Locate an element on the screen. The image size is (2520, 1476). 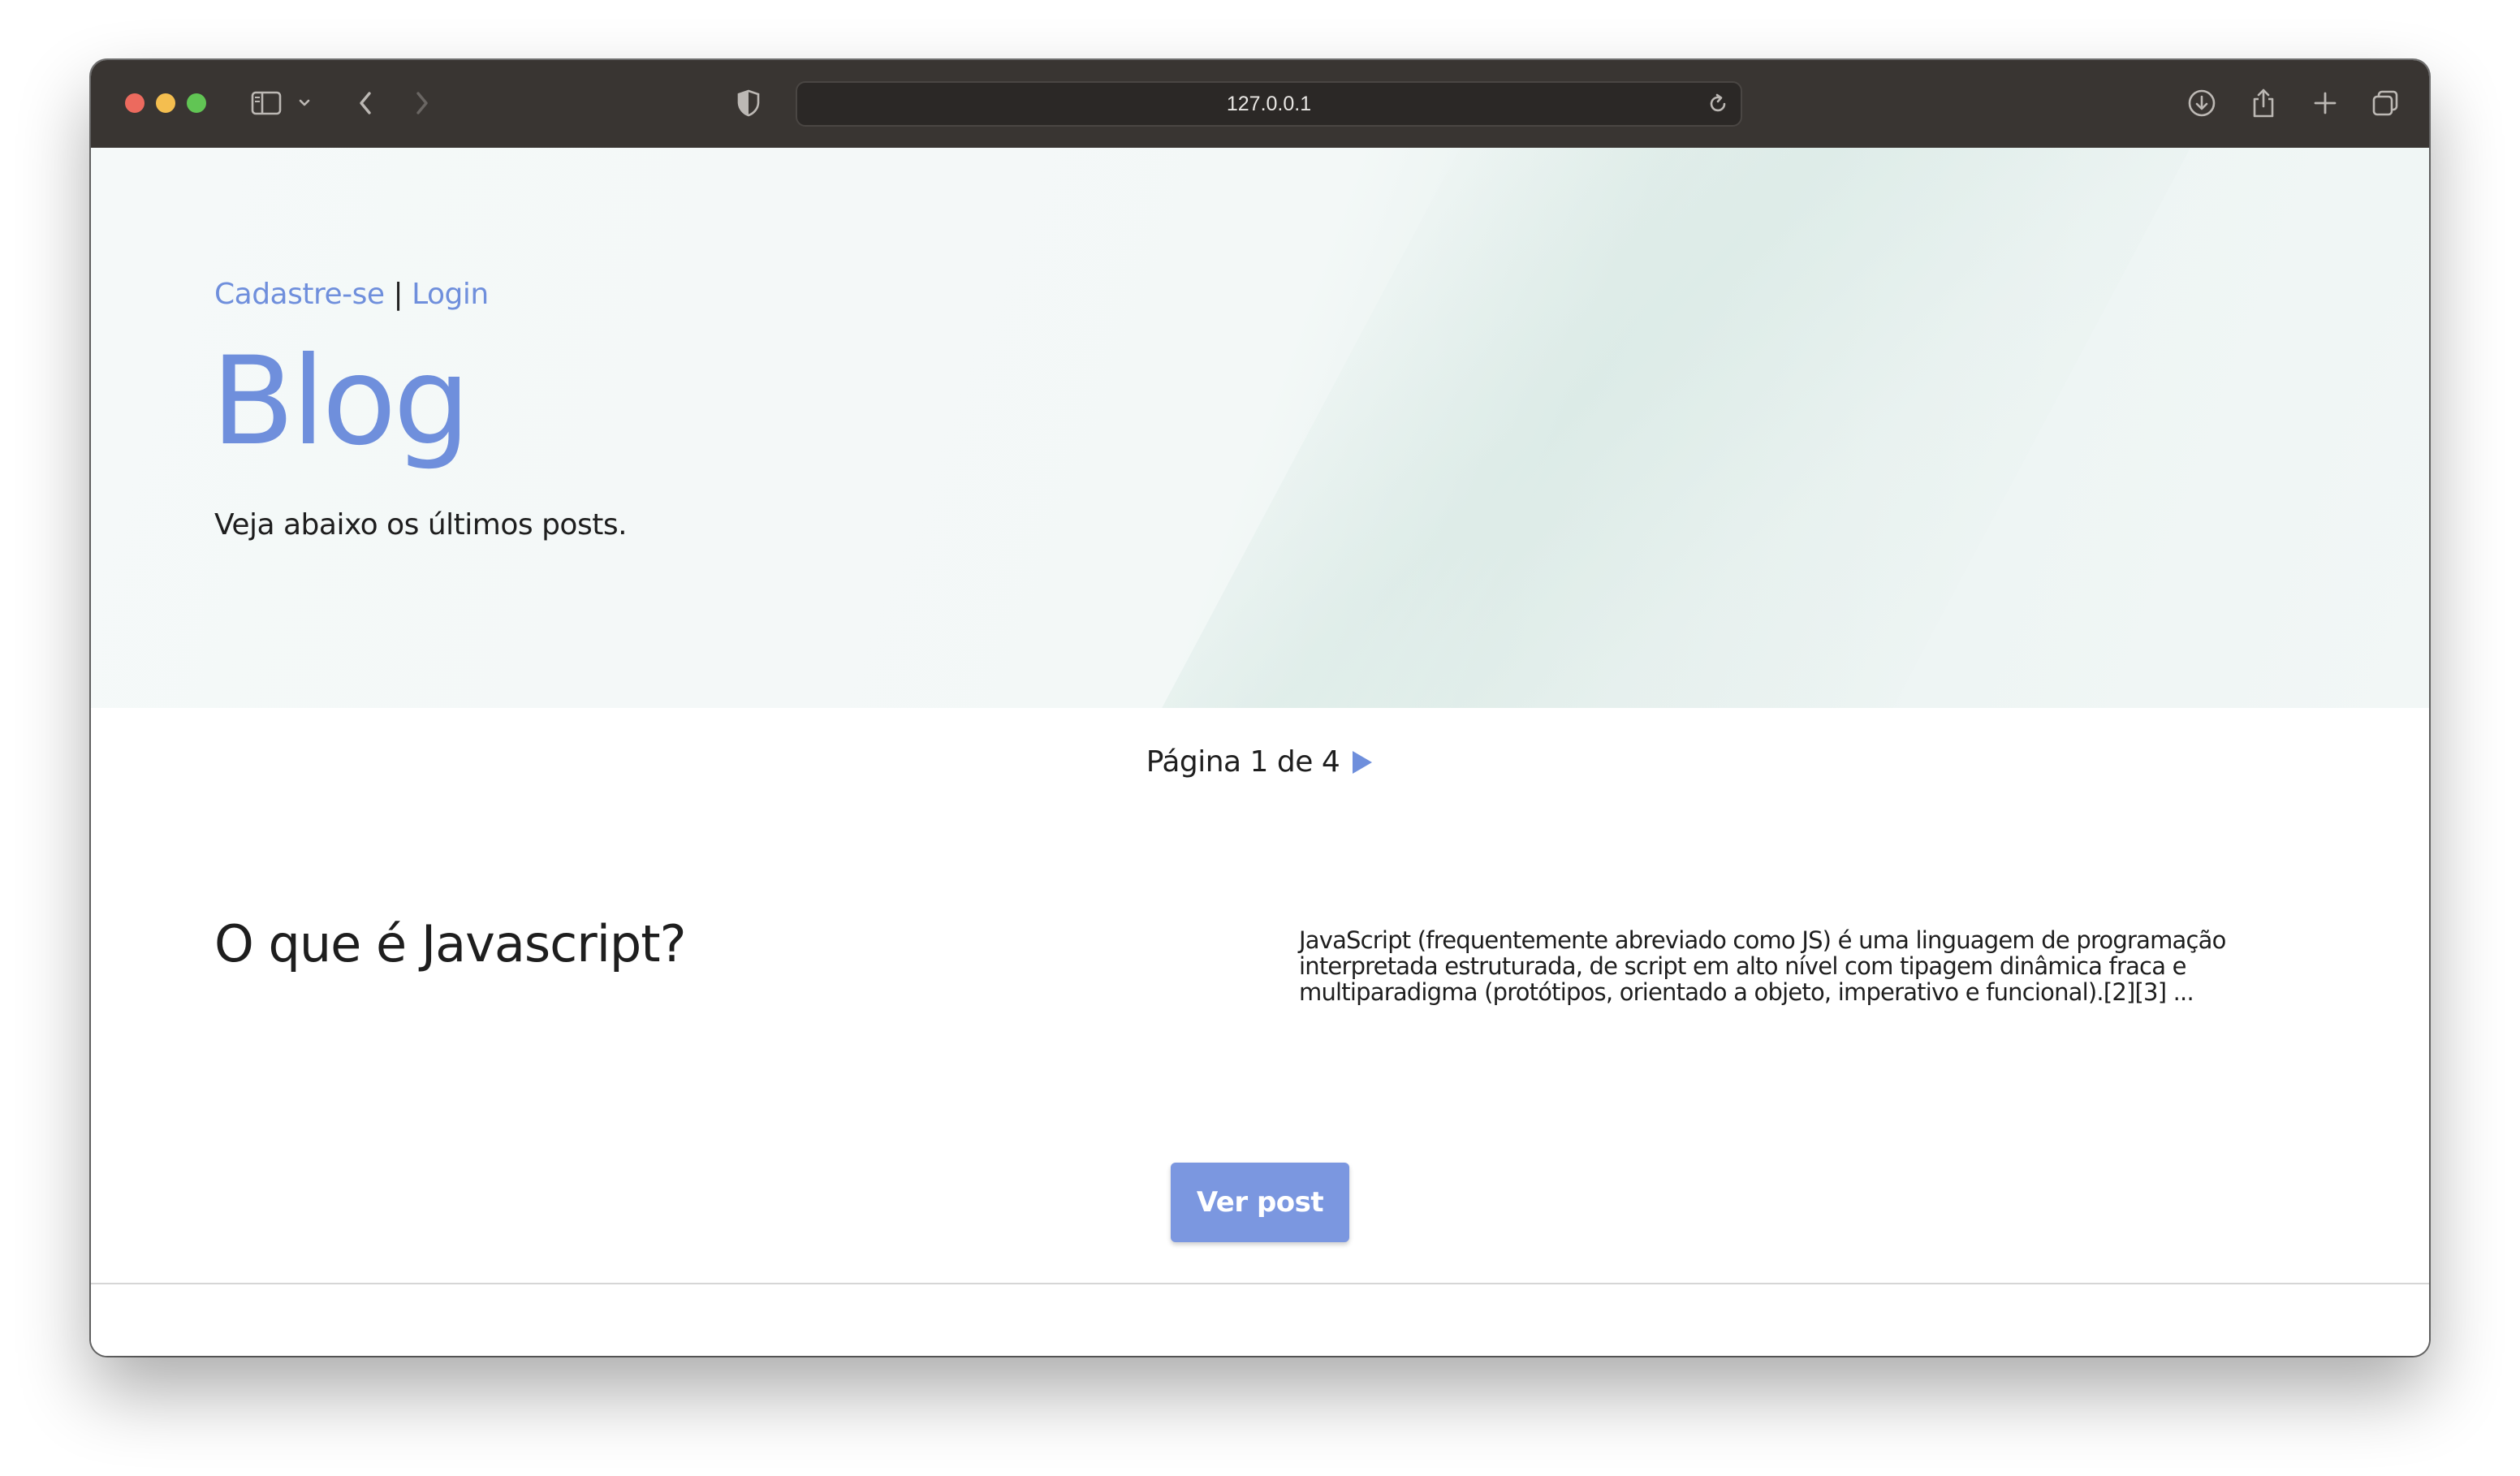
post-divider is located at coordinates (1260, 1283).